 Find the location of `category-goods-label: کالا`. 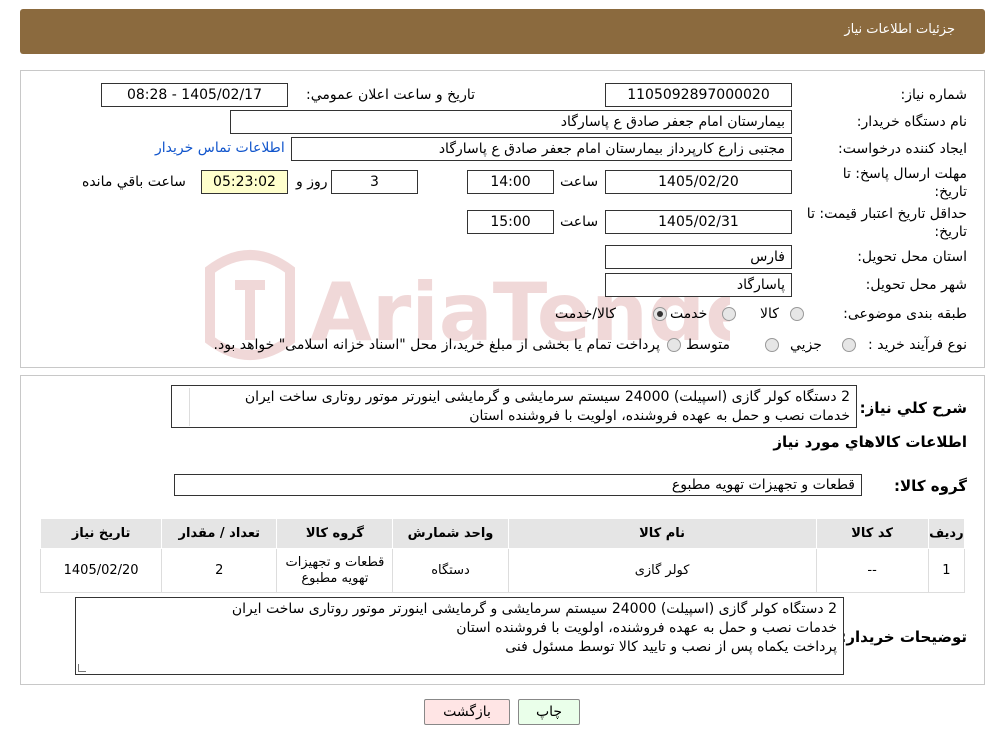

category-goods-label: کالا is located at coordinates (769, 314).